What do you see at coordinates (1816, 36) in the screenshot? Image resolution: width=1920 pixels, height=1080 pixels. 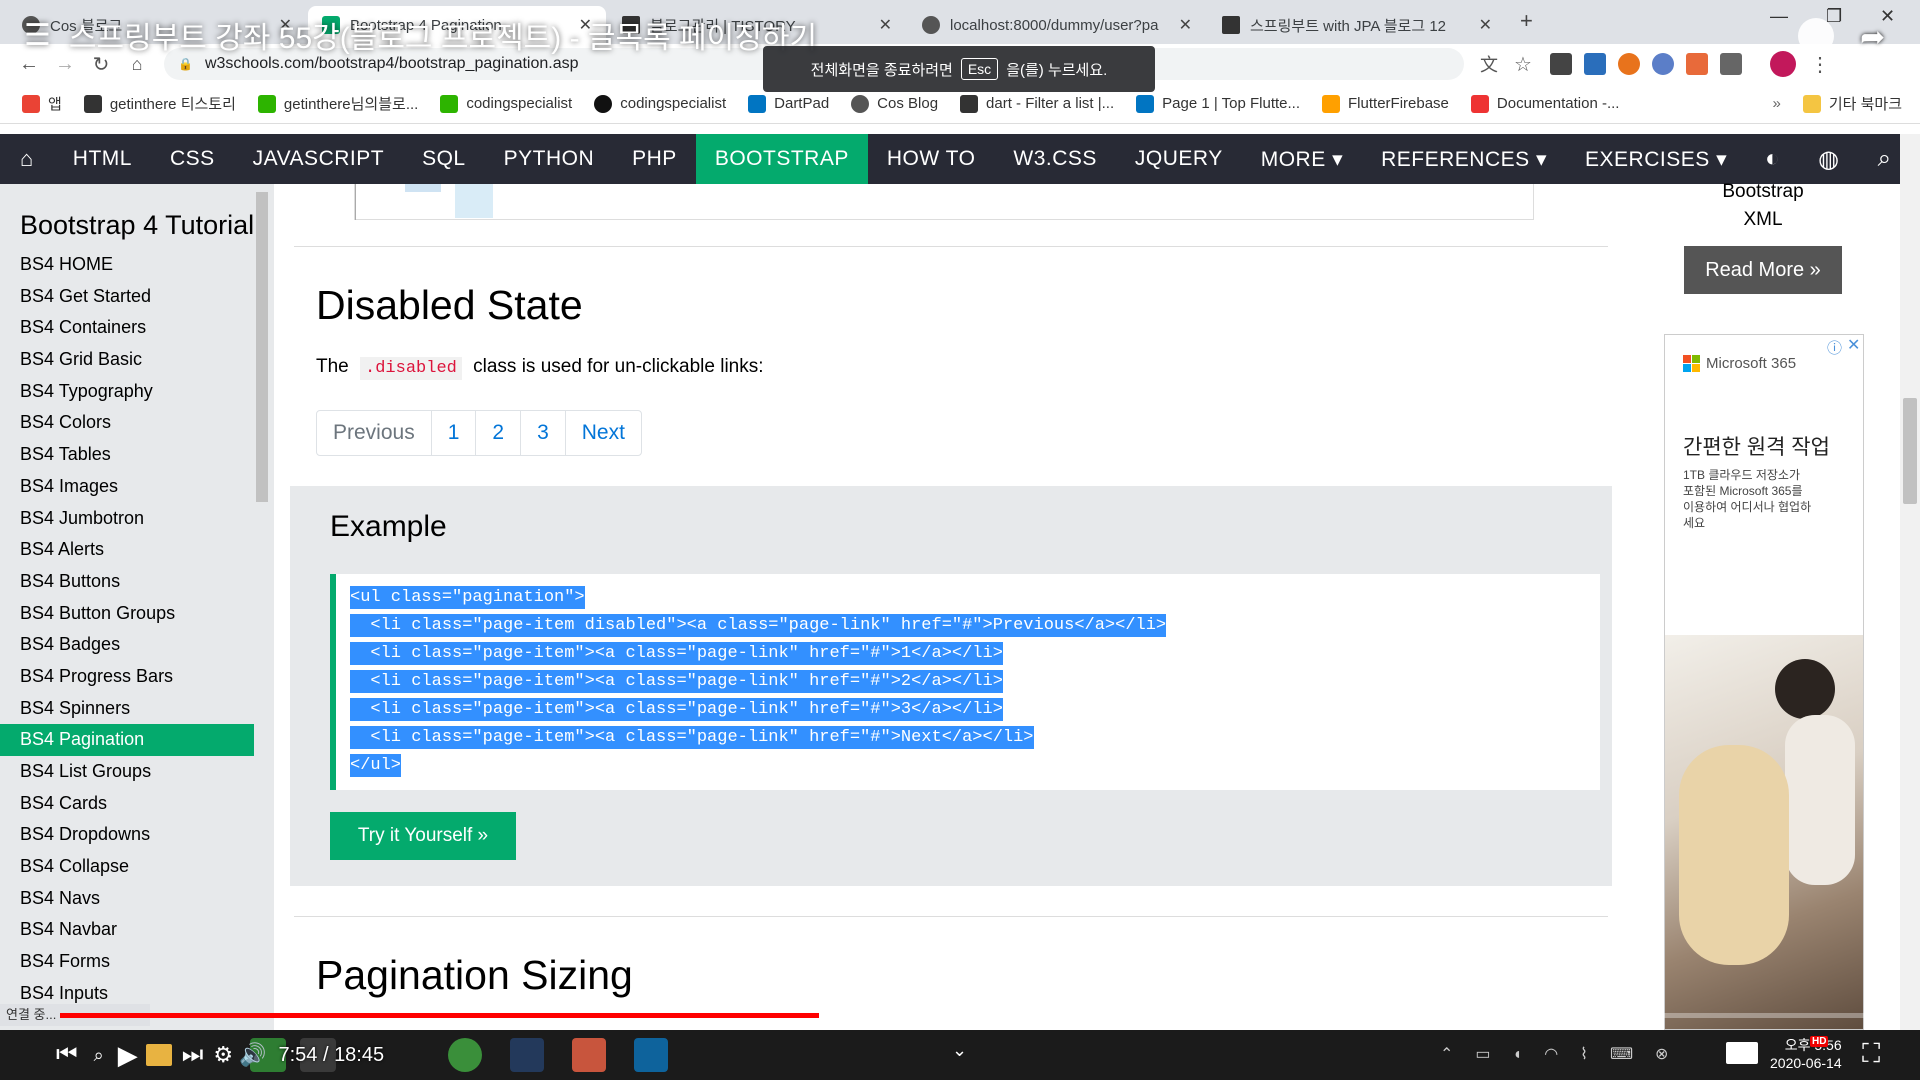 I see `watch-later-icon` at bounding box center [1816, 36].